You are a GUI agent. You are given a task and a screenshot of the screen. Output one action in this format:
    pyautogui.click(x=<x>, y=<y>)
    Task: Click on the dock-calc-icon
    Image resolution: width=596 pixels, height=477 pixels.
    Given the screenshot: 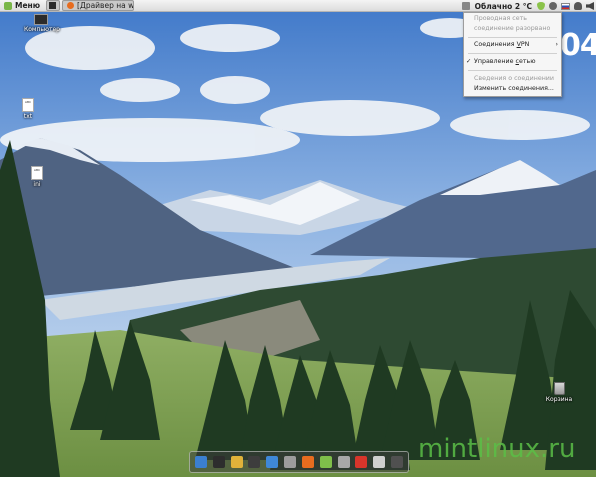 What is the action you would take?
    pyautogui.click(x=290, y=462)
    